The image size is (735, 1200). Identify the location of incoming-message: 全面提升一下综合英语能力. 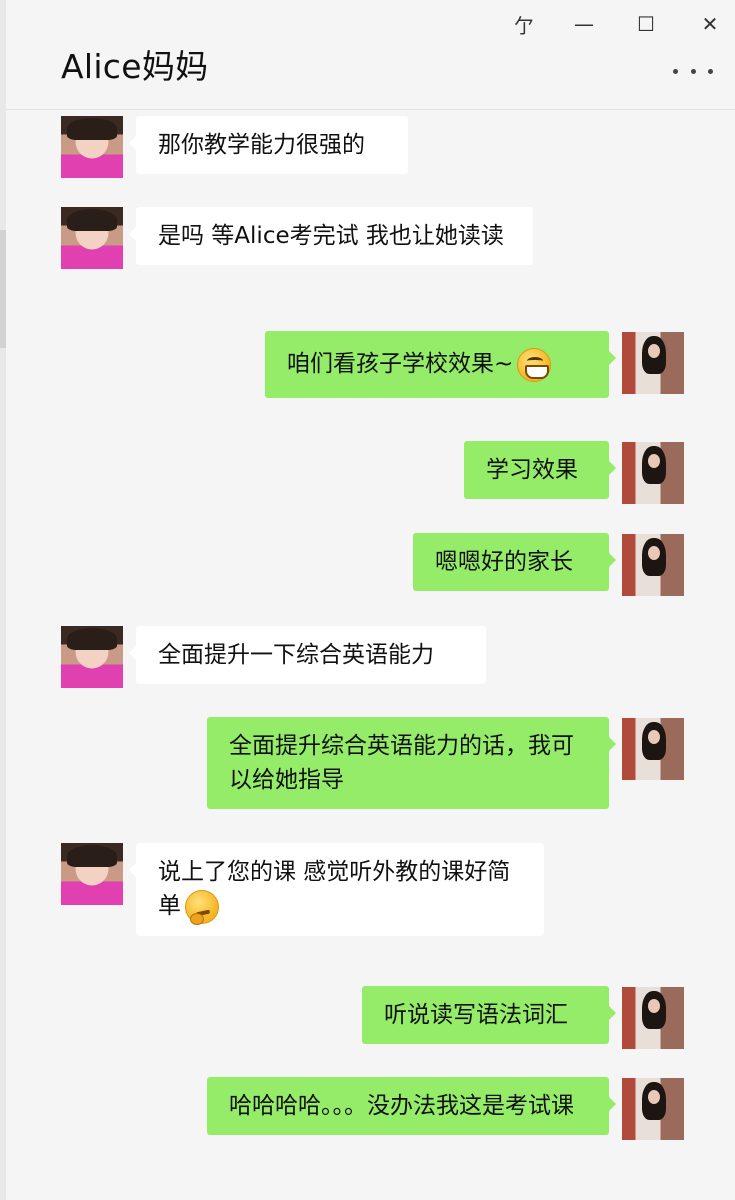
(307, 655).